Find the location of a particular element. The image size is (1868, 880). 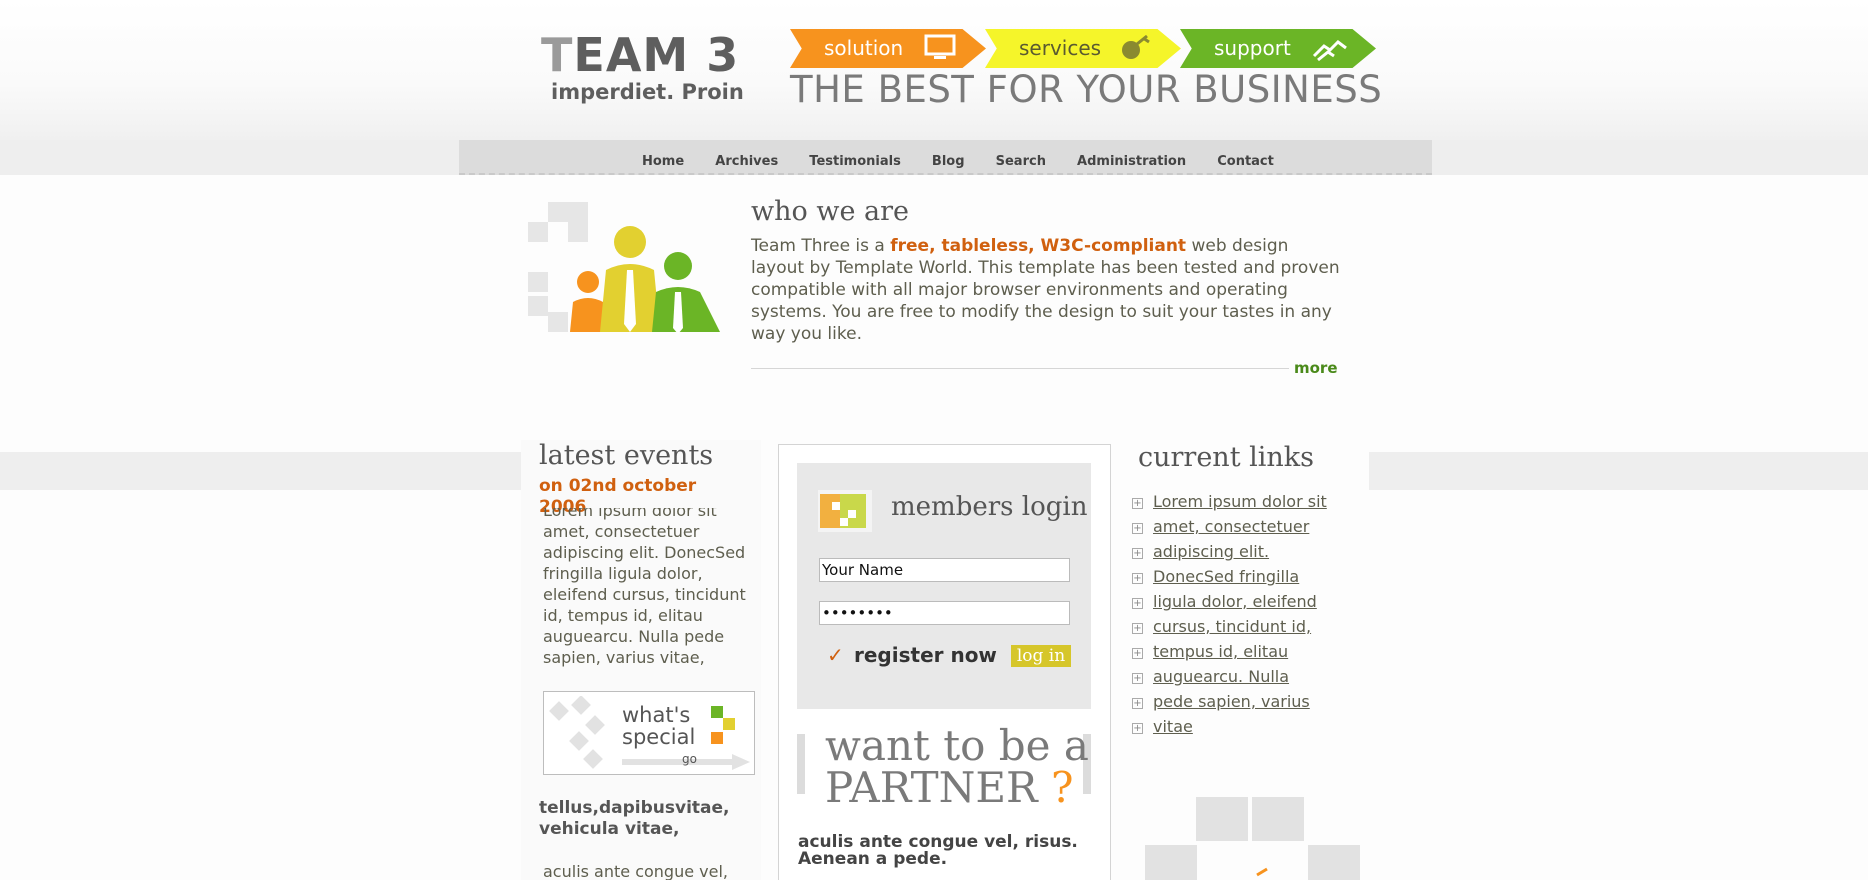

list-item: + DonecSed fringilla is located at coordinates (1229, 579).